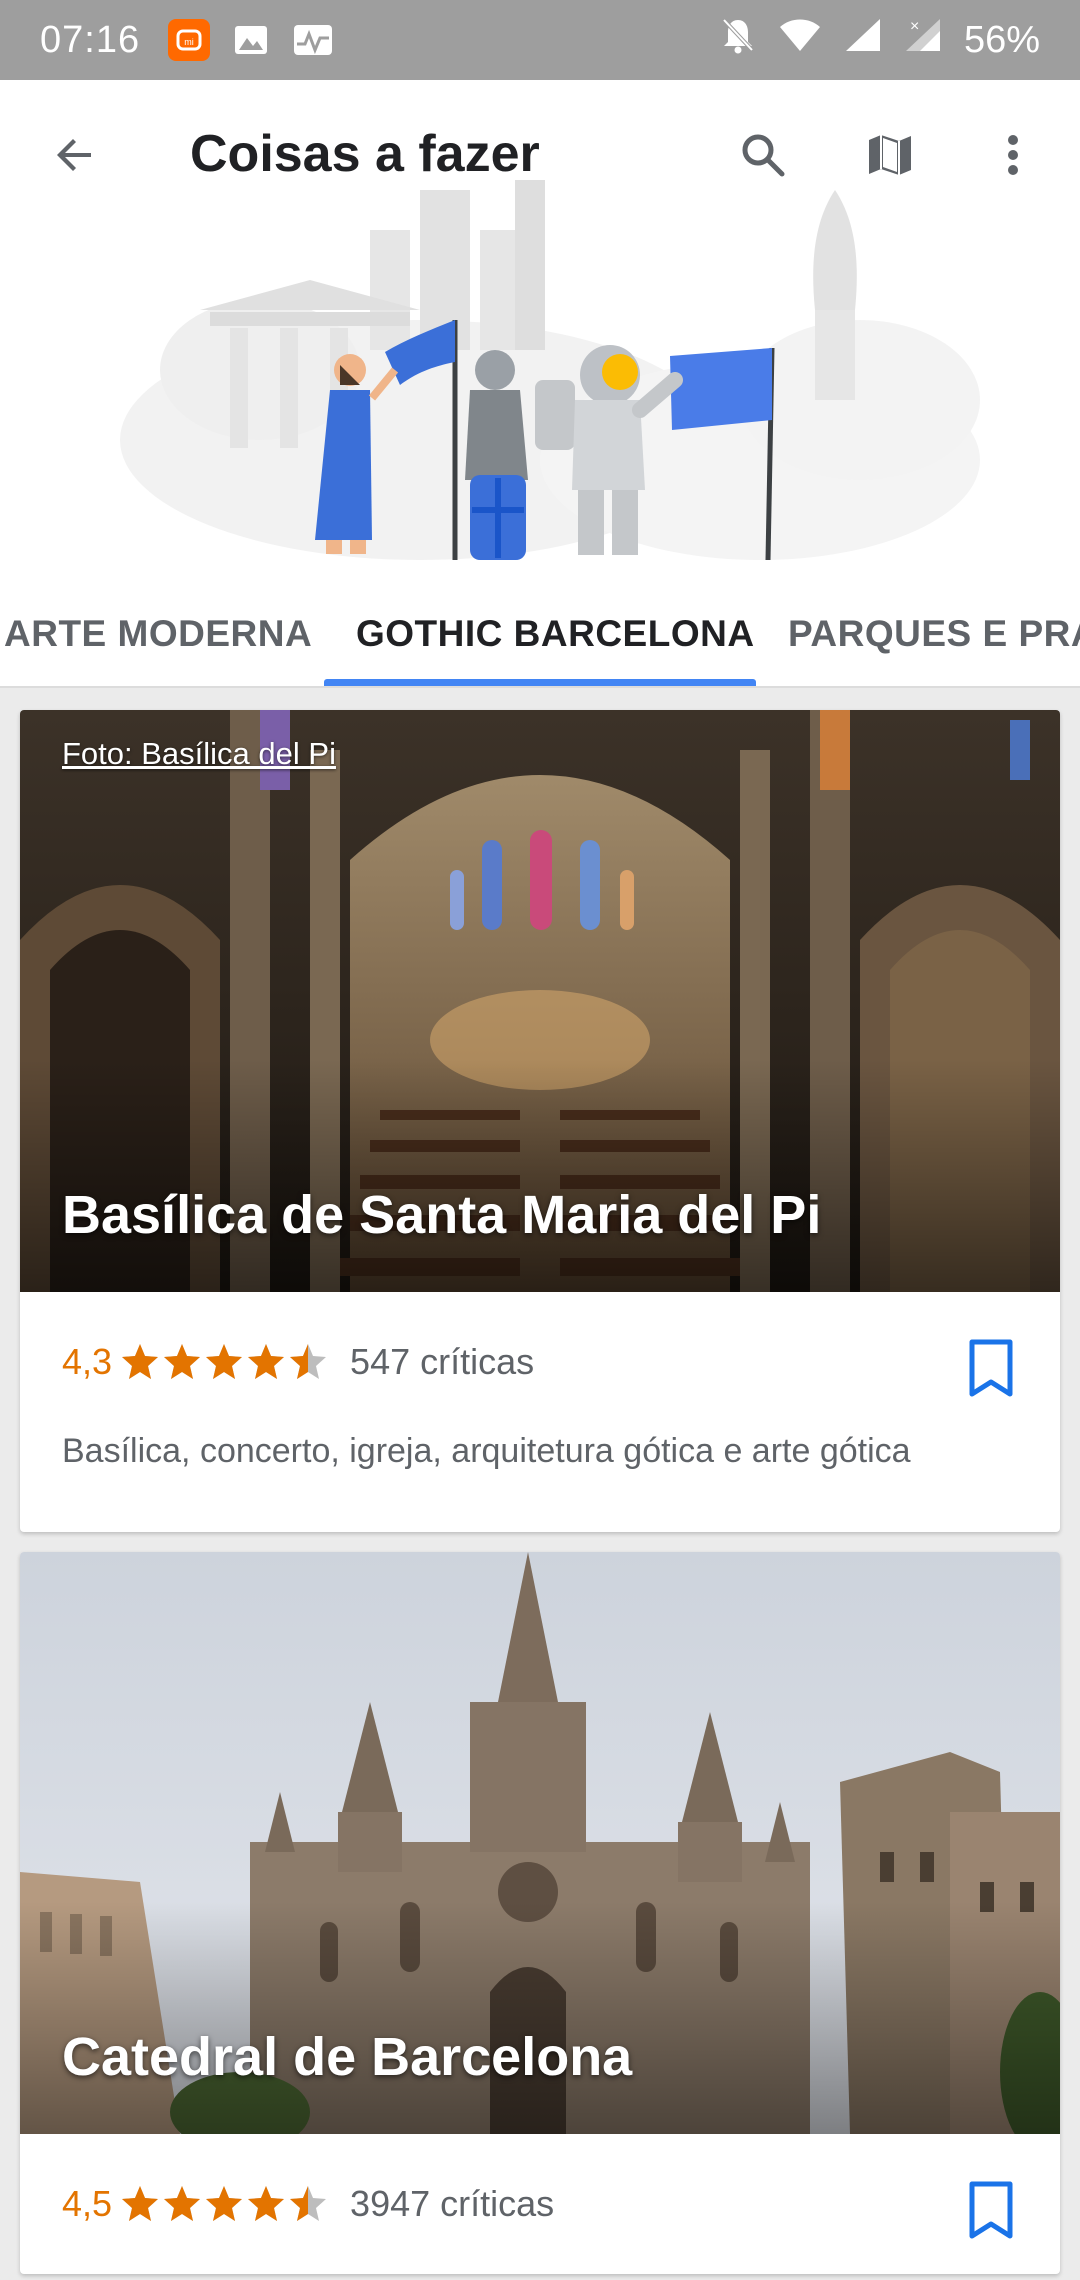 This screenshot has height=2280, width=1080. What do you see at coordinates (934, 633) in the screenshot?
I see `tab-parques-e-pracas: PARQUES E PRAÇ` at bounding box center [934, 633].